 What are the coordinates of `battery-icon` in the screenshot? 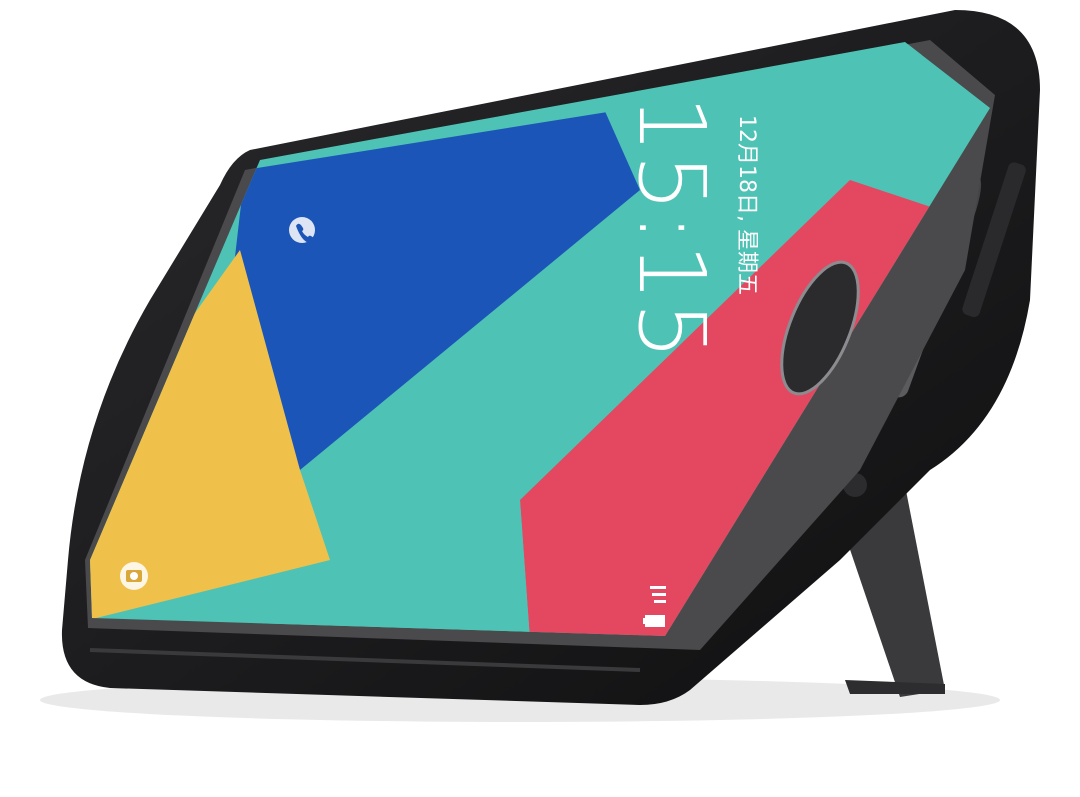 It's located at (654, 621).